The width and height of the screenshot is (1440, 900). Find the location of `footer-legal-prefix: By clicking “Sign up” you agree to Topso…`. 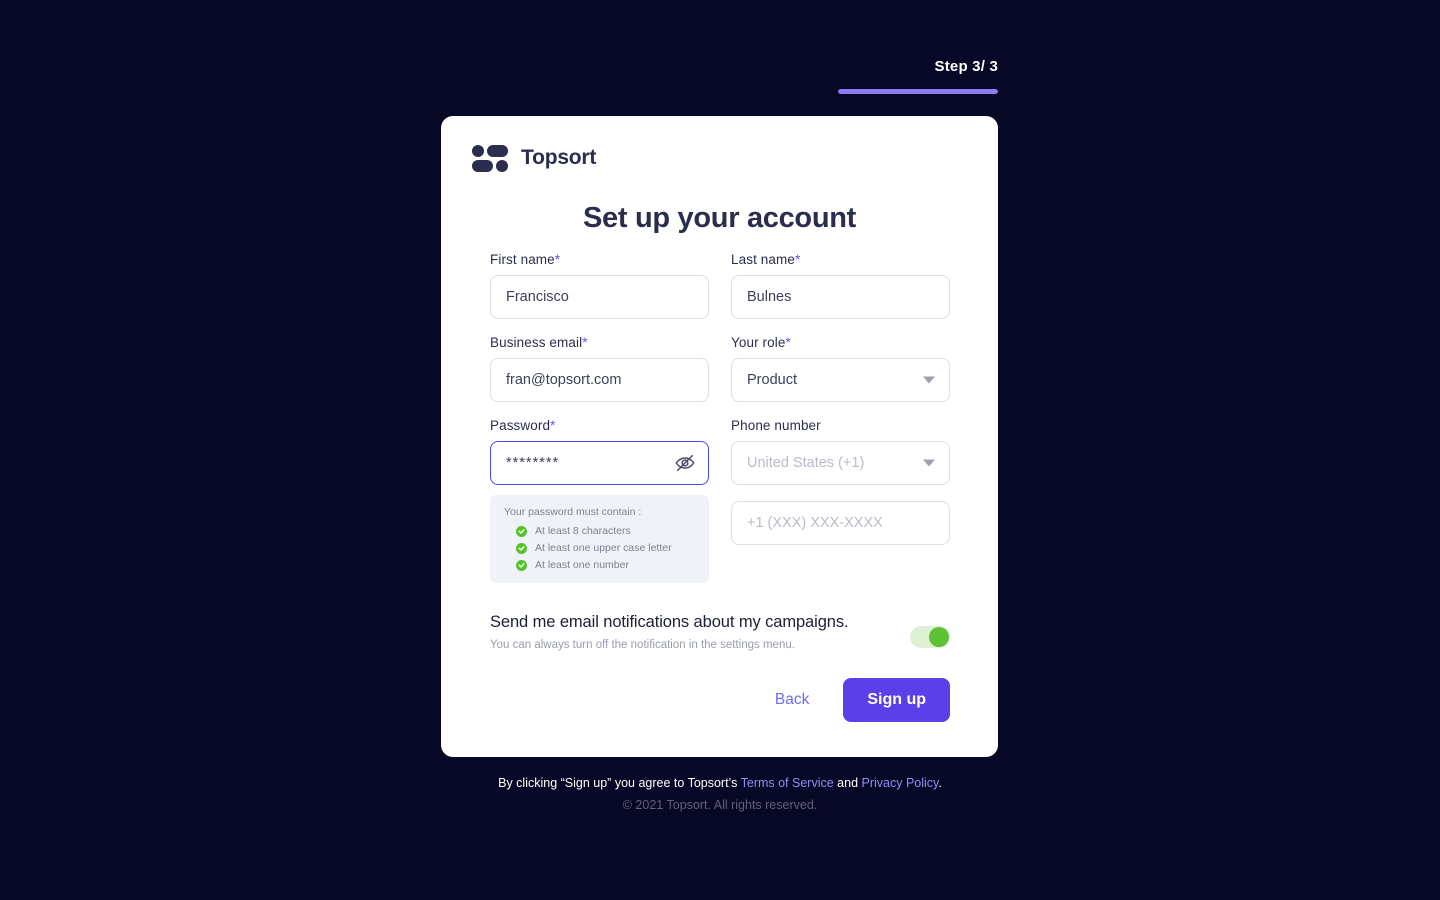

footer-legal-prefix: By clicking “Sign up” you agree to Topso… is located at coordinates (619, 783).